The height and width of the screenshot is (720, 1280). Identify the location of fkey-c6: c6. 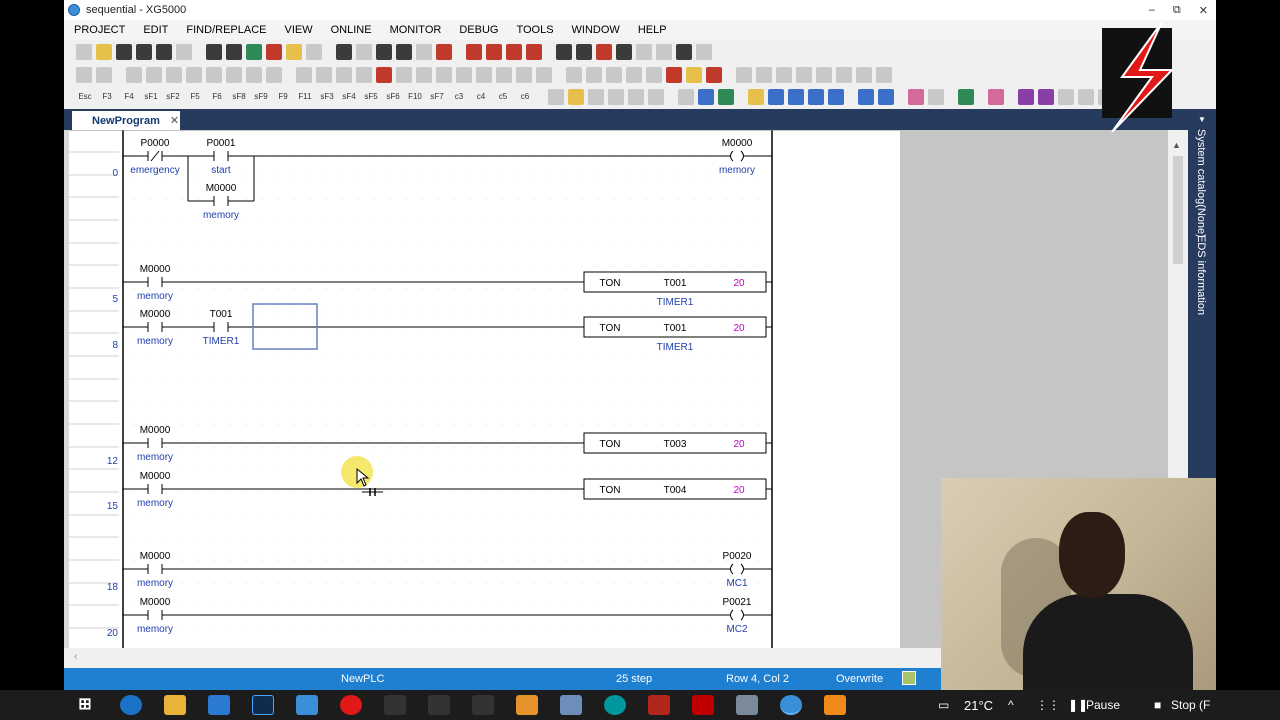
(525, 97).